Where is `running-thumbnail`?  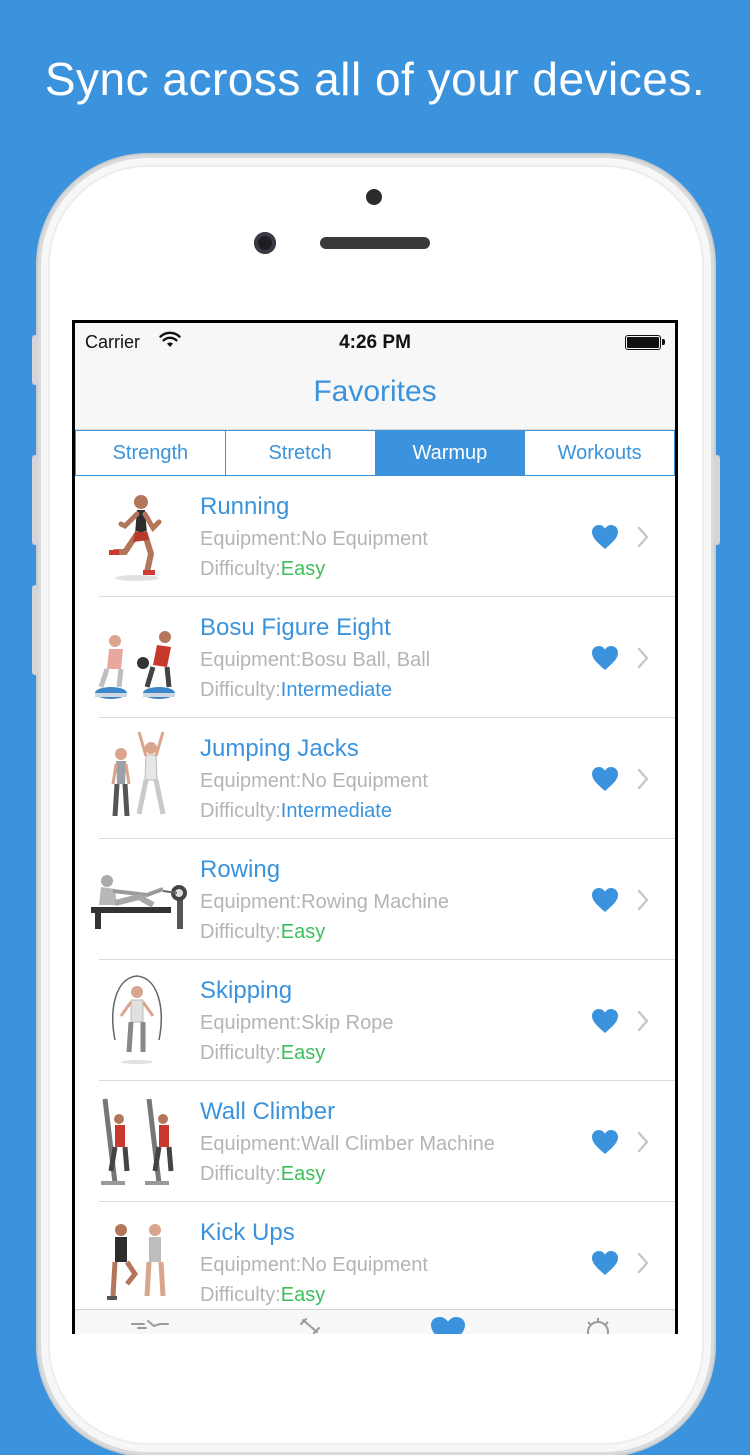
running-thumbnail is located at coordinates (135, 538).